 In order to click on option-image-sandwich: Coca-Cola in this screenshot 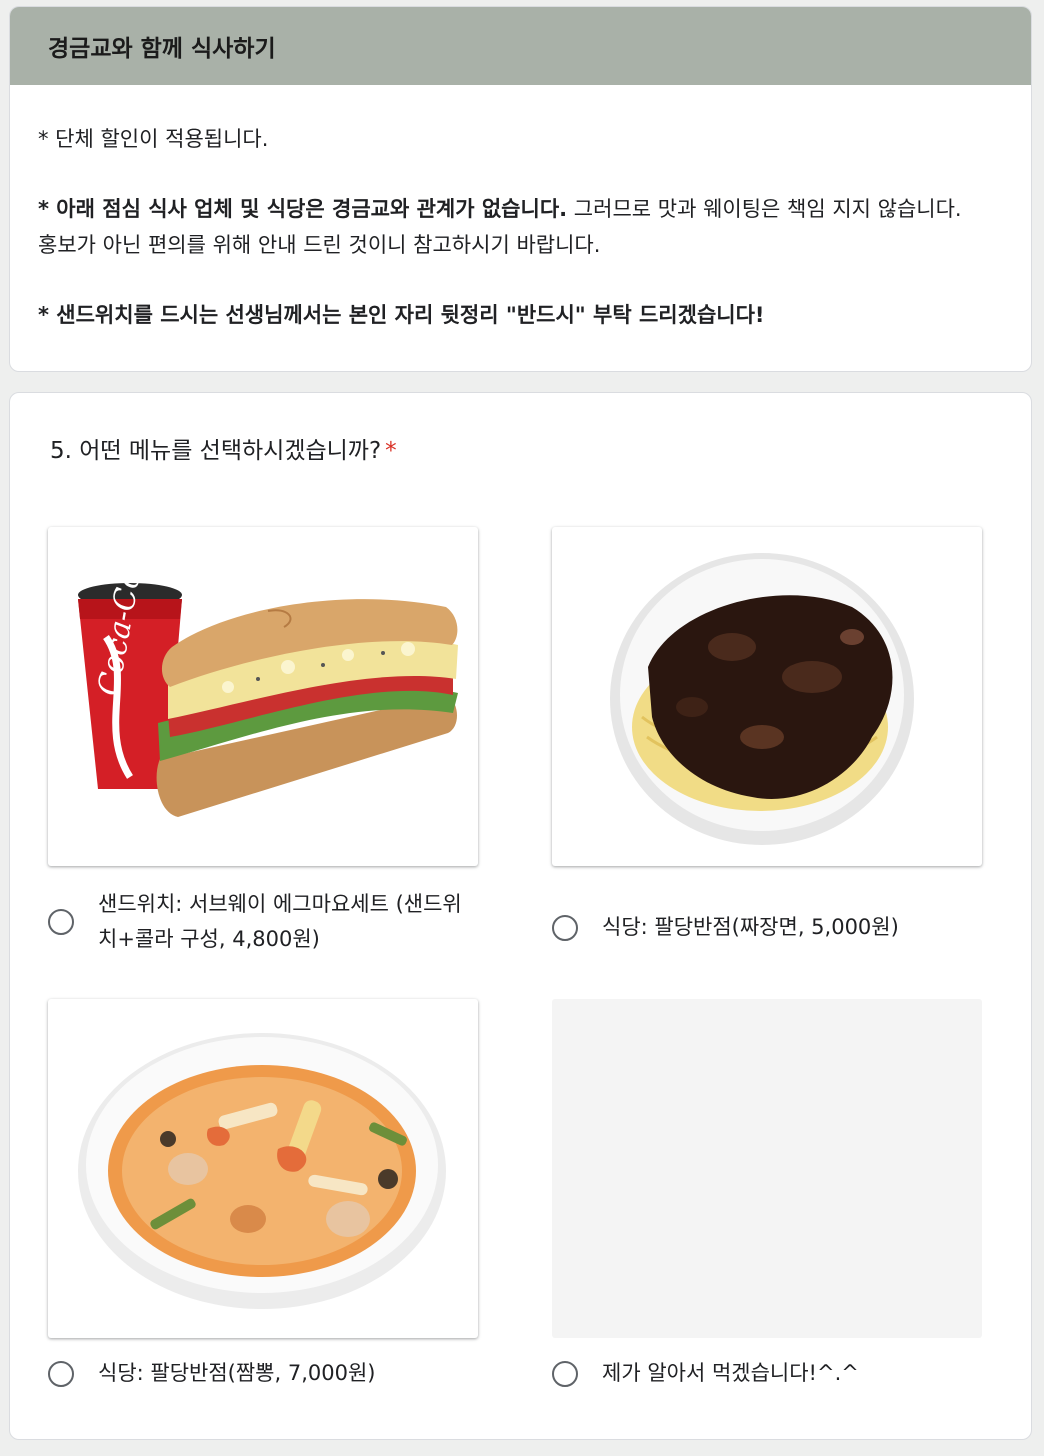, I will do `click(263, 696)`.